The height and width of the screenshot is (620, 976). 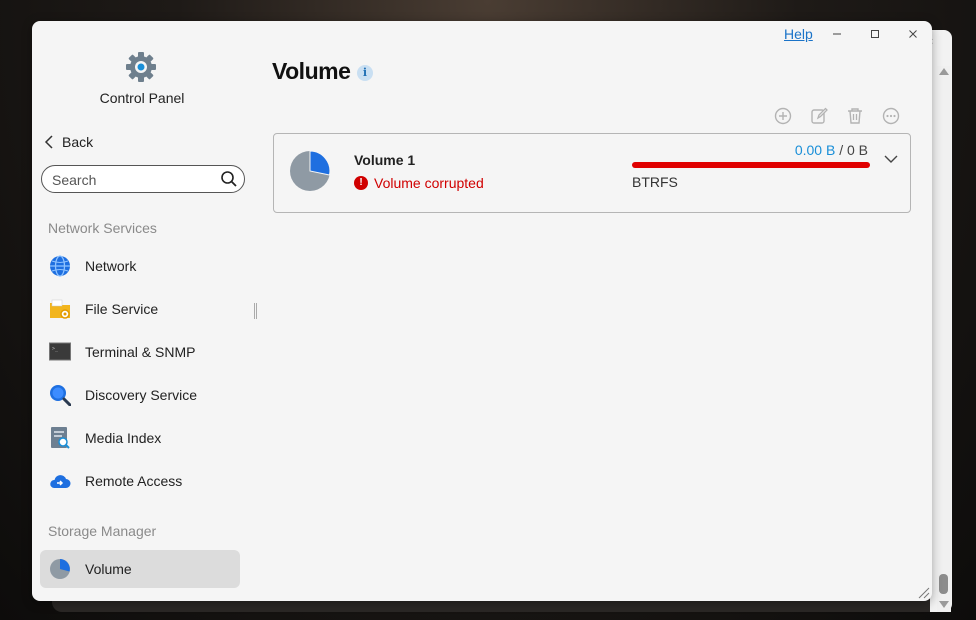 I want to click on chevron-down-icon, so click(x=891, y=159).